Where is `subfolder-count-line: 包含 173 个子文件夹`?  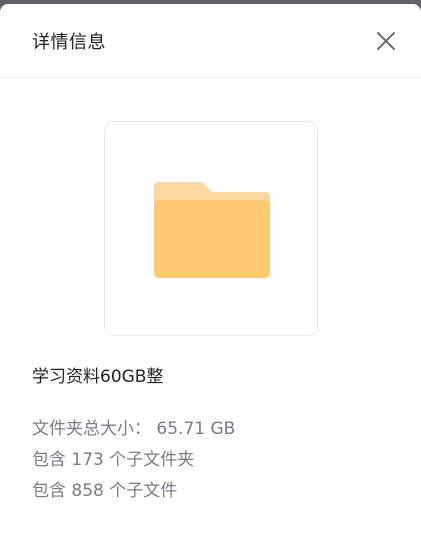 subfolder-count-line: 包含 173 个子文件夹 is located at coordinates (113, 457).